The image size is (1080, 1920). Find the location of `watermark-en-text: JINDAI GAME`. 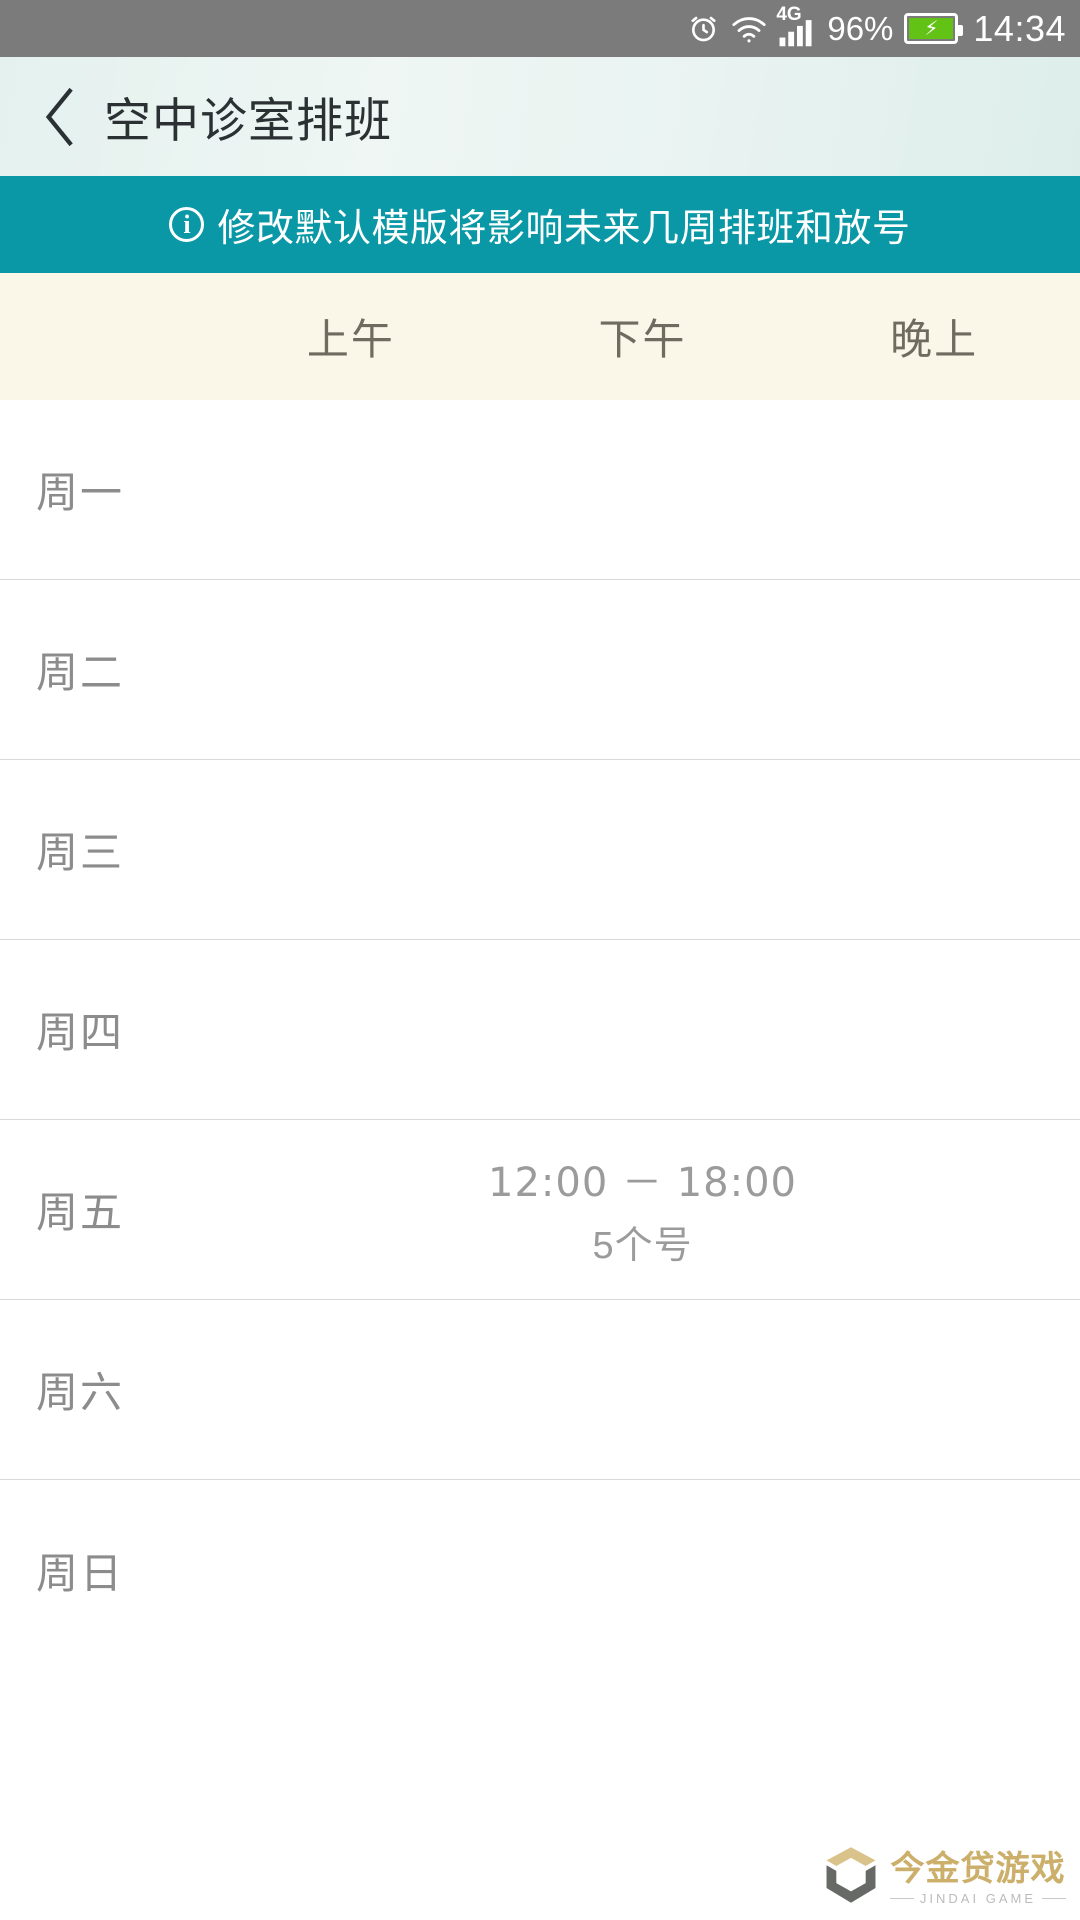

watermark-en-text: JINDAI GAME is located at coordinates (977, 1898).